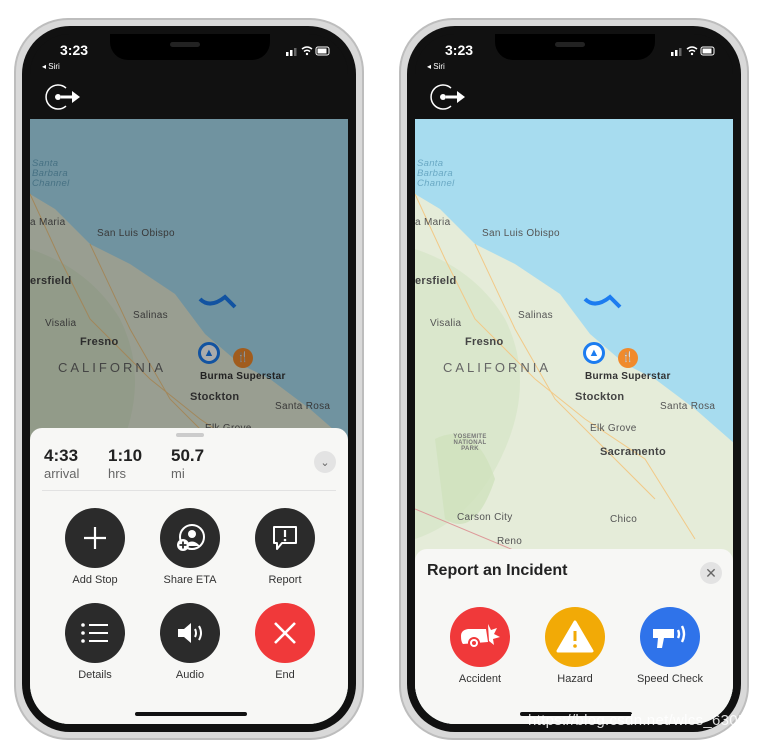 Image resolution: width=760 pixels, height=743 pixels. Describe the element at coordinates (470, 443) in the screenshot. I see `park-label: YOSEMITE NATIONAL PARK` at that location.